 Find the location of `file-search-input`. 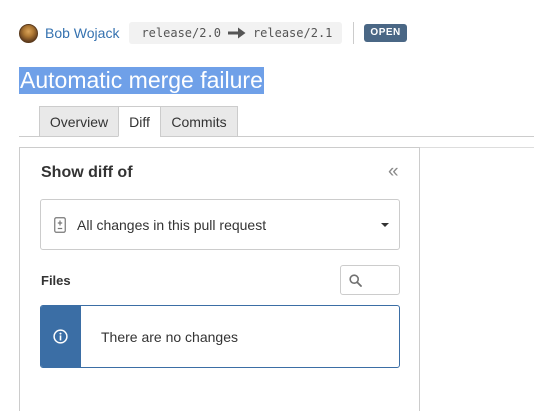

file-search-input is located at coordinates (370, 280).